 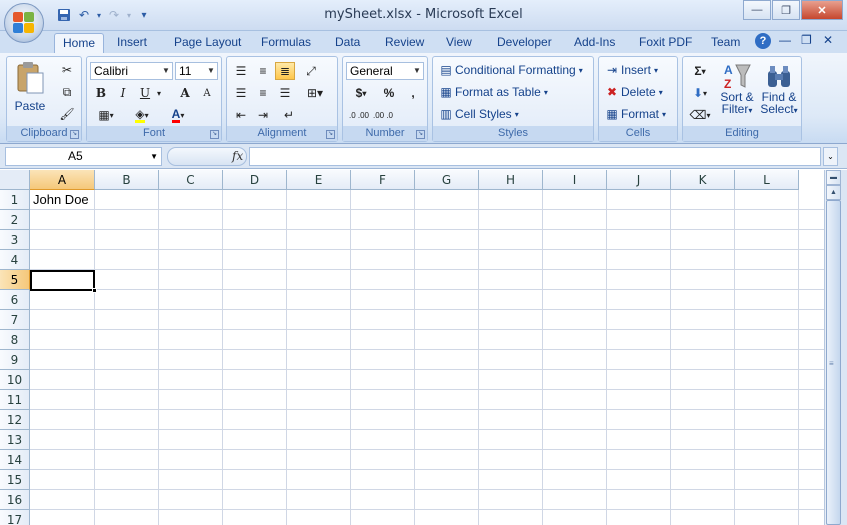 I want to click on row-header-2: 2, so click(x=15, y=220).